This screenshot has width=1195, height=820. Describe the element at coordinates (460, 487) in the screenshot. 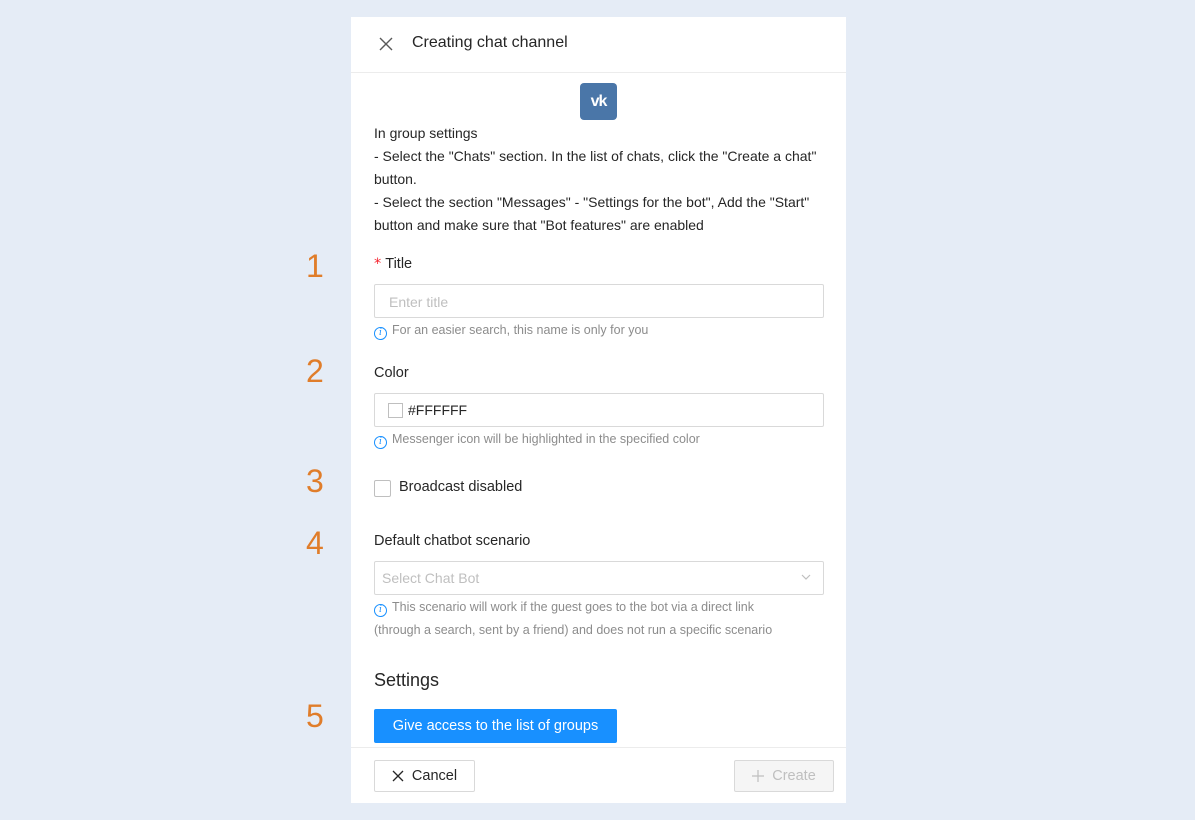

I see `broadcast-label: Broadcast disabled` at that location.